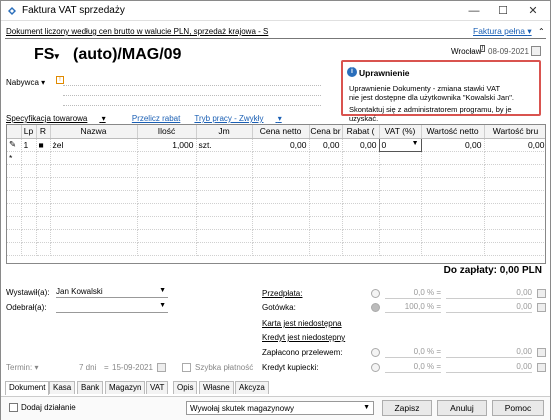 The image size is (551, 420). I want to click on issuer-dropdown: Jan Kowalski ▼, so click(112, 292).